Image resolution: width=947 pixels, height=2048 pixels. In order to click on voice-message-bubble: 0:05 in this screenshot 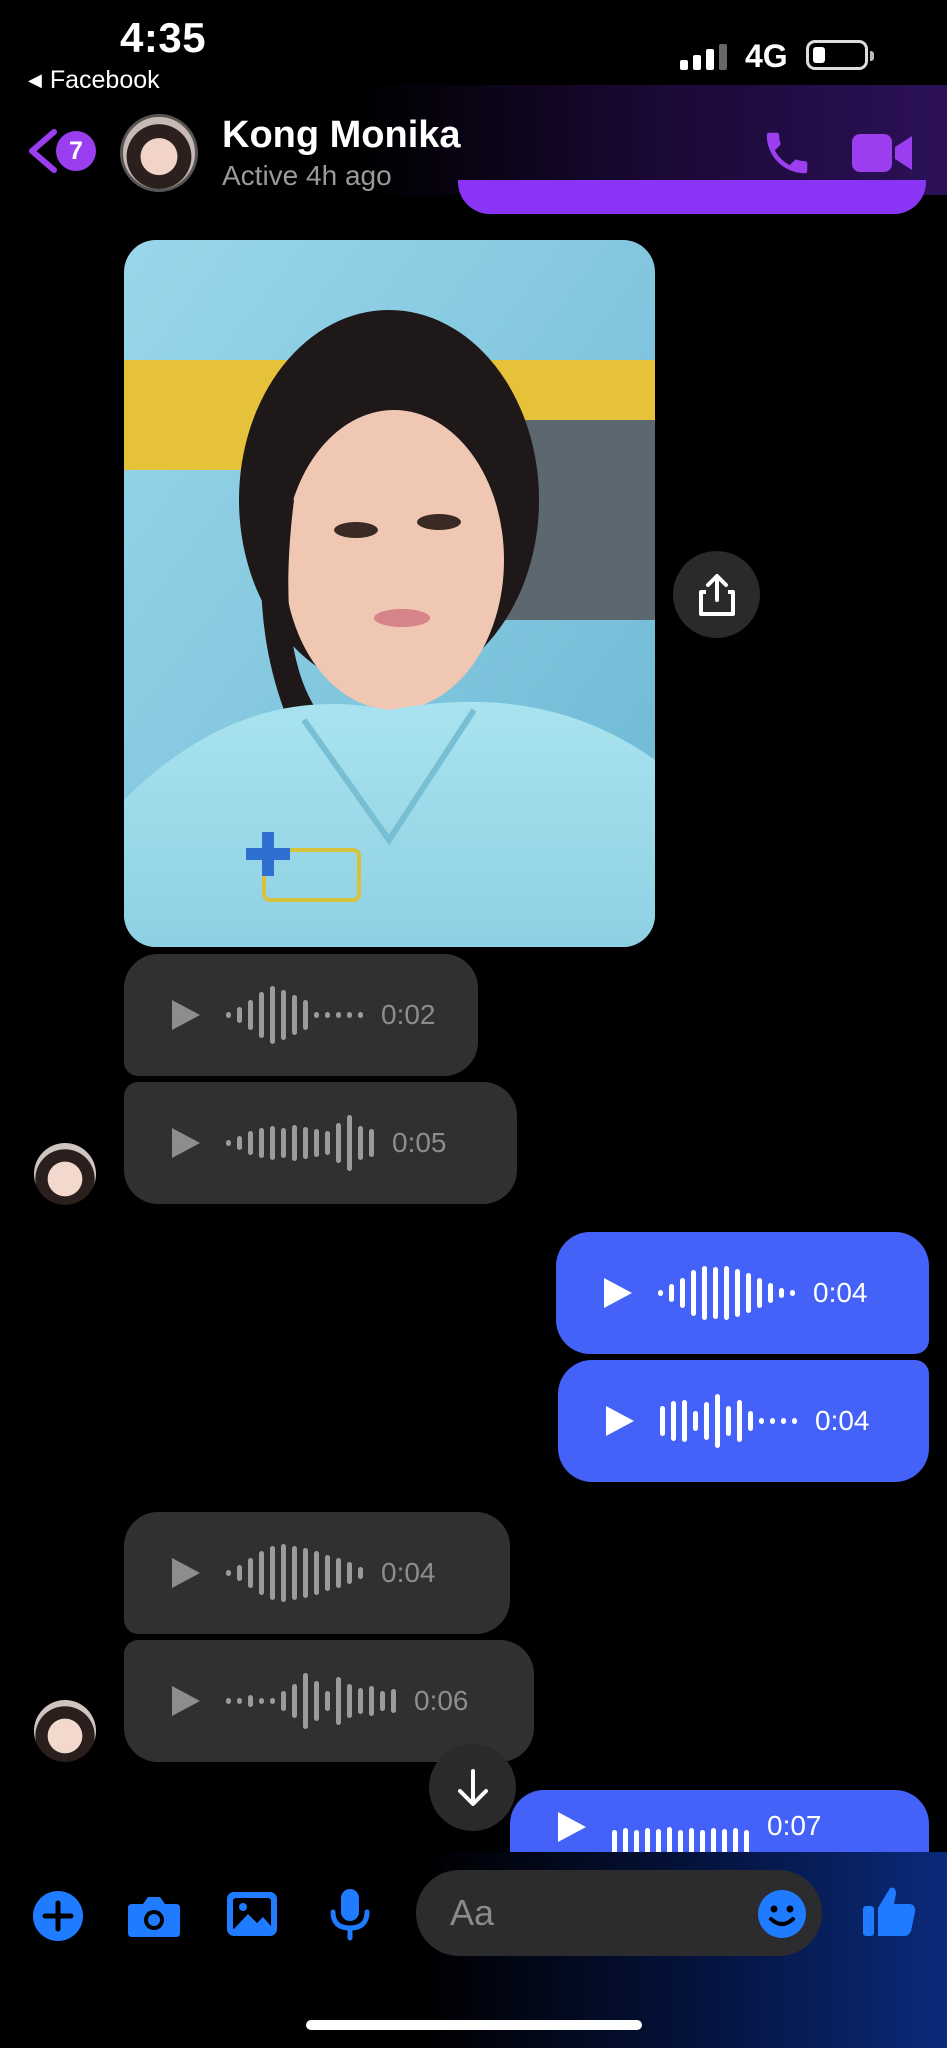, I will do `click(320, 1143)`.